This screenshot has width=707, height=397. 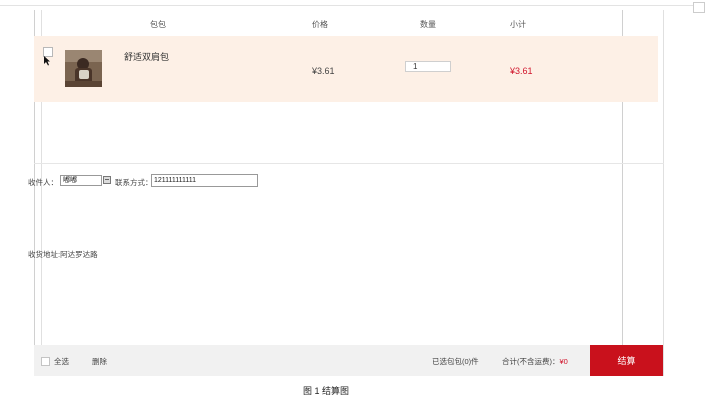 I want to click on quantity-input: 1, so click(x=428, y=66).